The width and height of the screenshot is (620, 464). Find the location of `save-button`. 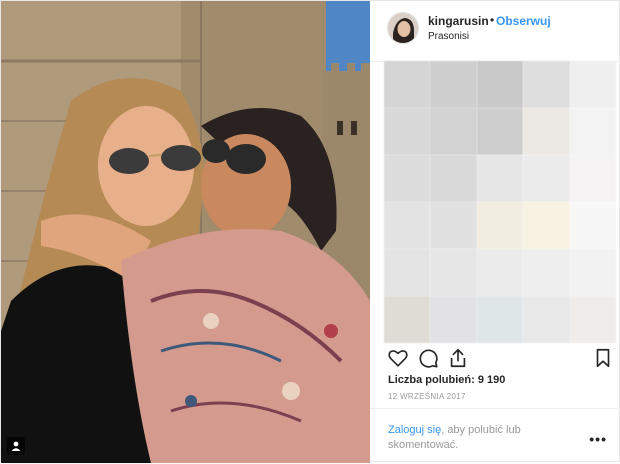

save-button is located at coordinates (603, 358).